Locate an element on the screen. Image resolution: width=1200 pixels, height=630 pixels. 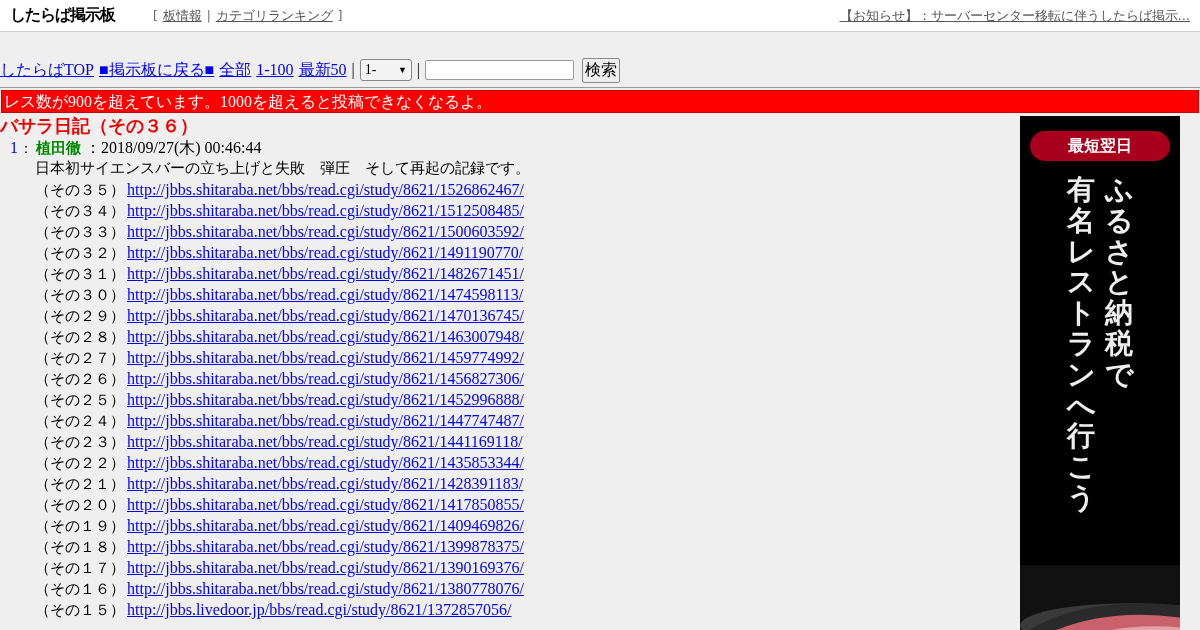
search-button: 検索 is located at coordinates (601, 70).